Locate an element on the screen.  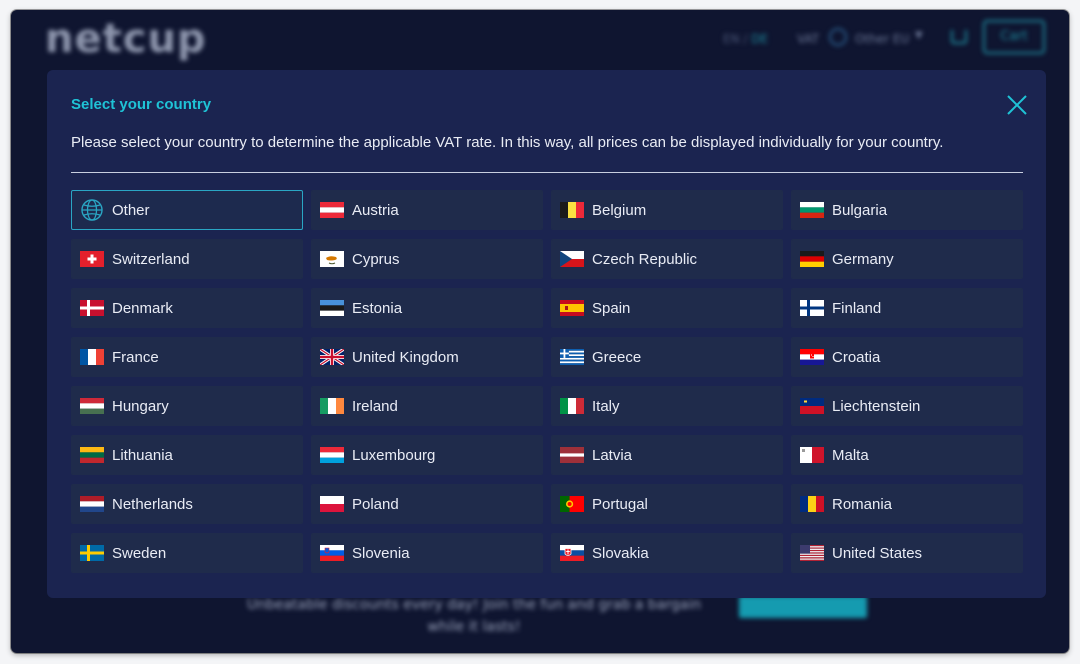
promo-cta-button is located at coordinates (803, 607).